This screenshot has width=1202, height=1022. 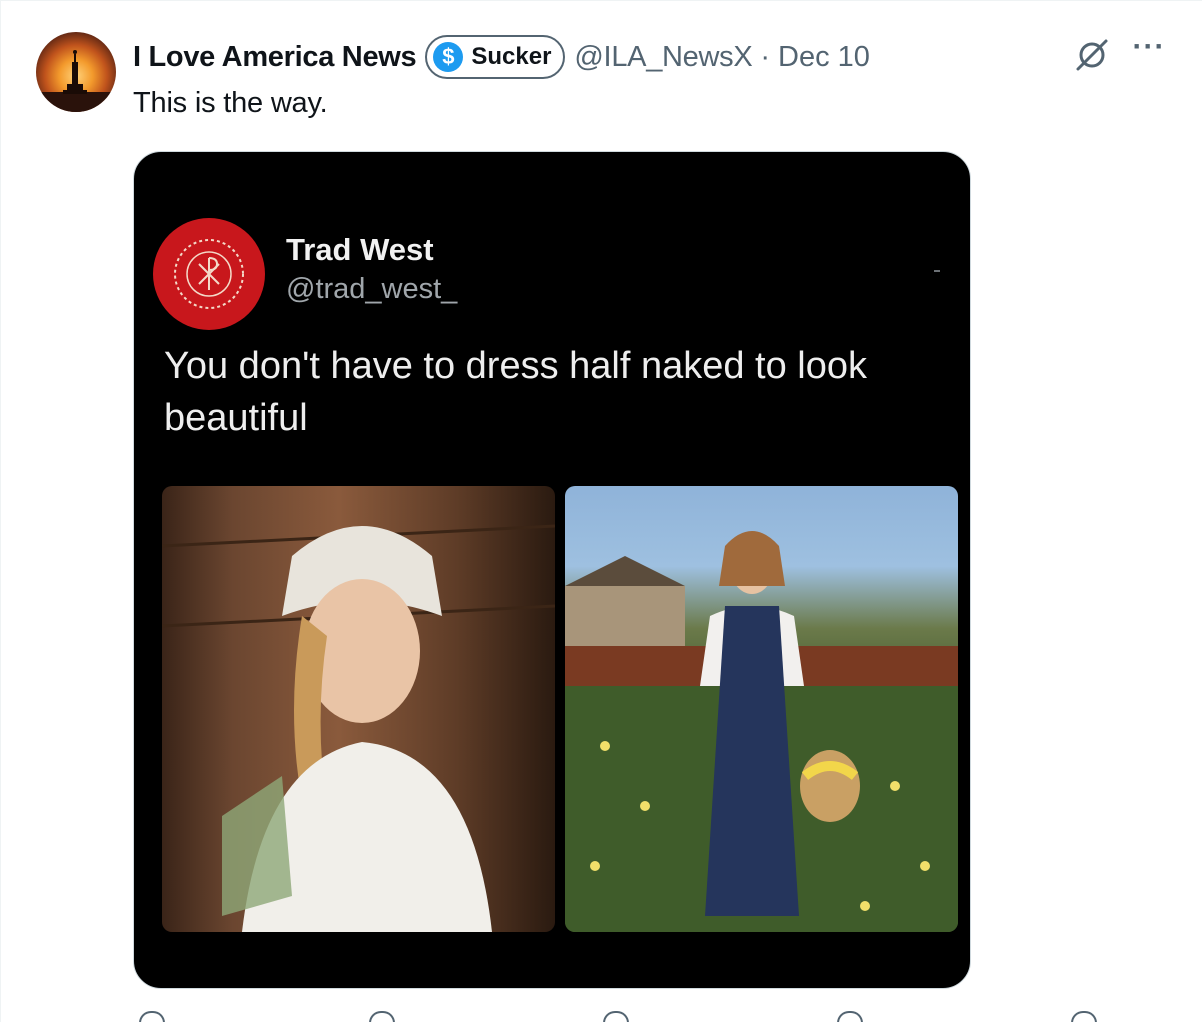 What do you see at coordinates (230, 103) in the screenshot?
I see `tweet-text: This is the way.` at bounding box center [230, 103].